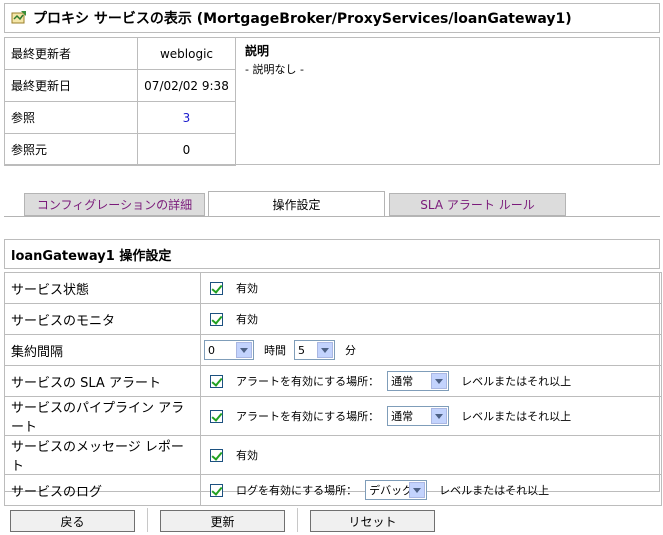  Describe the element at coordinates (402, 381) in the screenshot. I see `sla-alert-level-value: 通常` at that location.